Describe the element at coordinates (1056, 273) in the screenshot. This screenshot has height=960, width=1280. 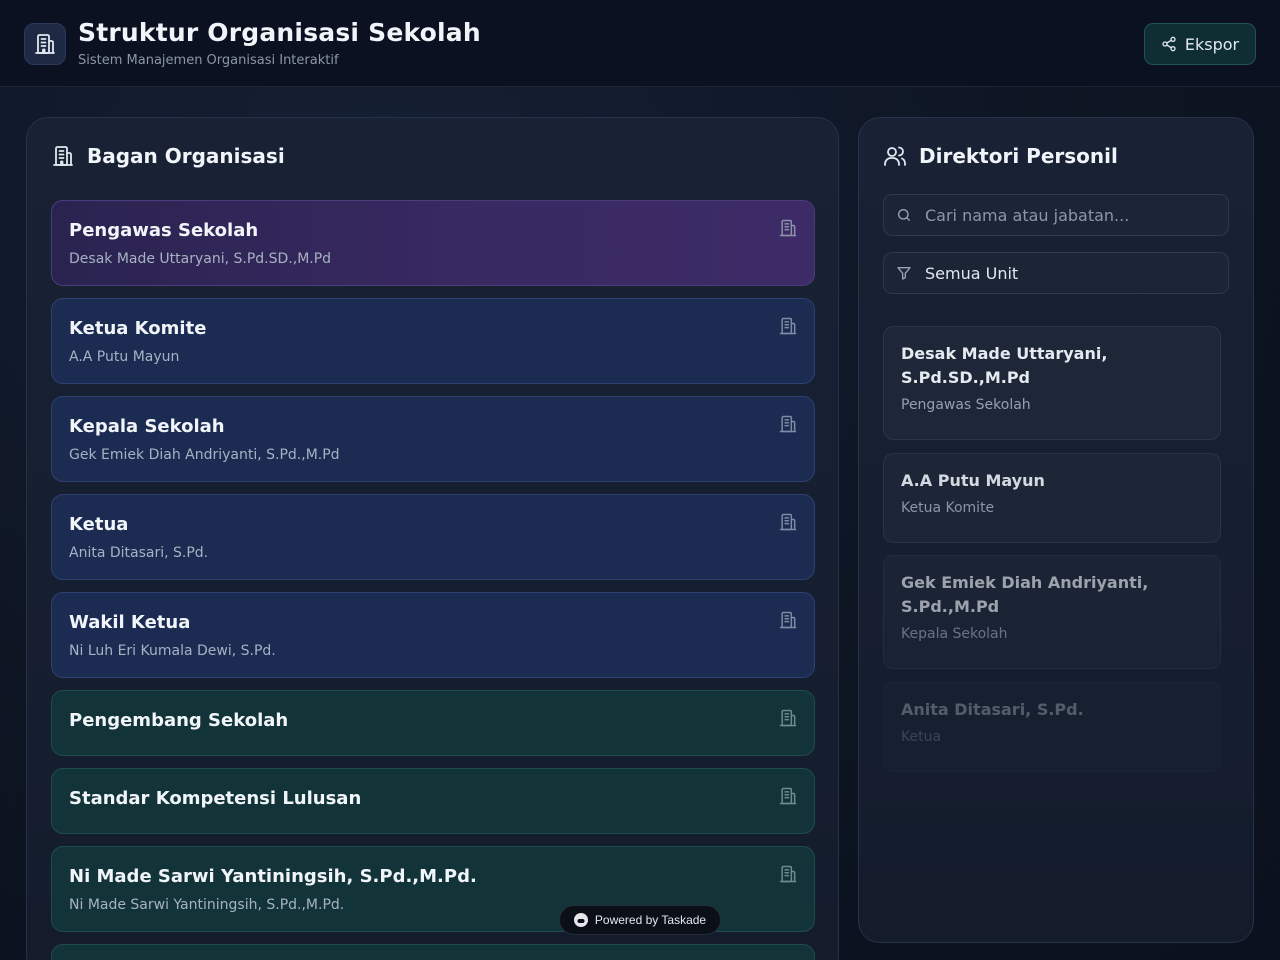
I see `unit-filter-select: Semua Unit` at that location.